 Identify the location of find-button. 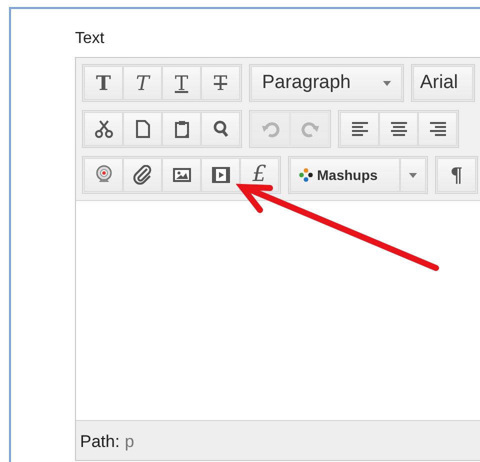
(220, 129).